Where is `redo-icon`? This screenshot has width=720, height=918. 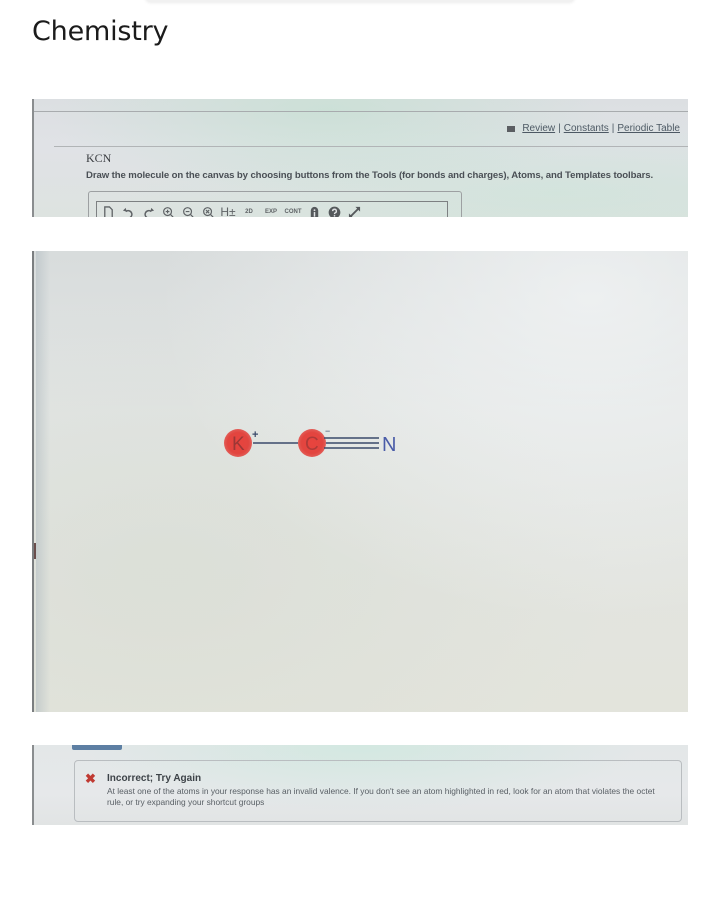
redo-icon is located at coordinates (148, 211).